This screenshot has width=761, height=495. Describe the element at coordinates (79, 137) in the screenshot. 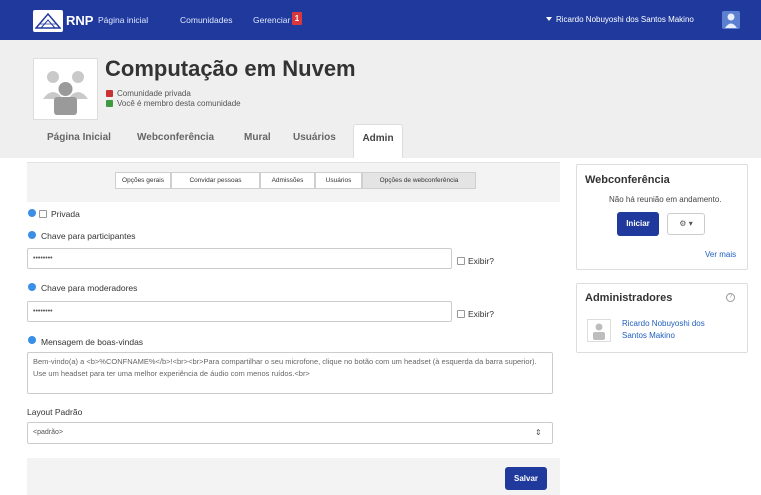

I see `tab-home: Página Inicial` at that location.